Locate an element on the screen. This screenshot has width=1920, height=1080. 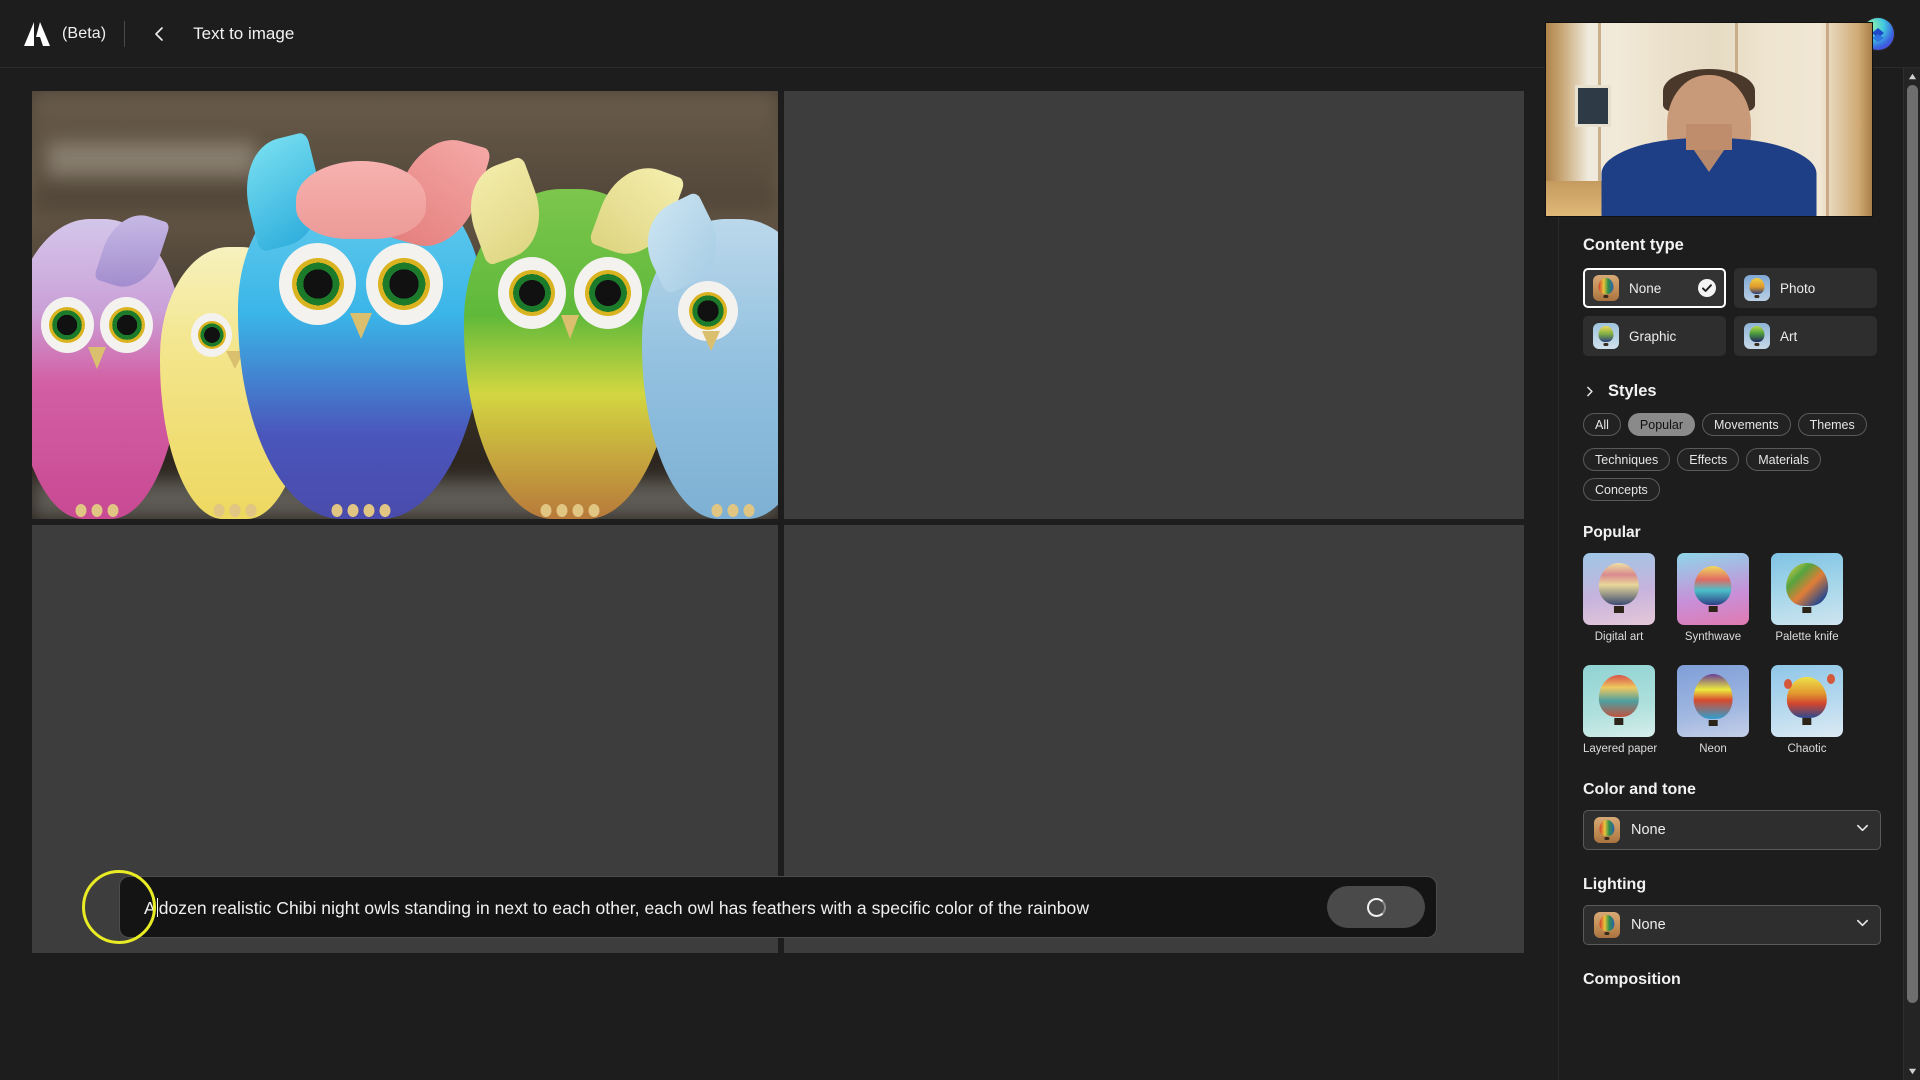
lighting-title: Lighting is located at coordinates (1615, 884).